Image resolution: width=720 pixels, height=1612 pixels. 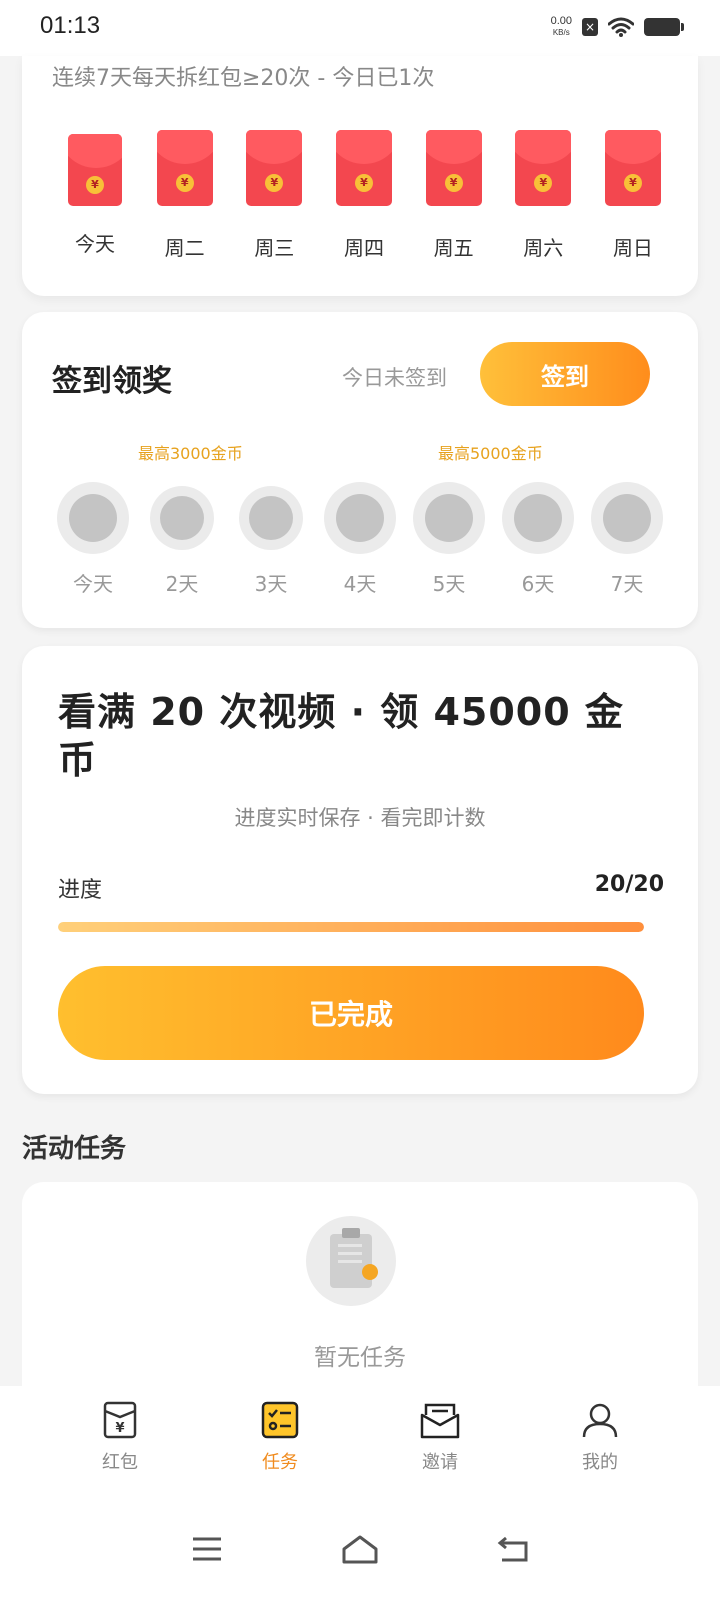 What do you see at coordinates (394, 378) in the screenshot?
I see `checkin-status: 今日未签到` at bounding box center [394, 378].